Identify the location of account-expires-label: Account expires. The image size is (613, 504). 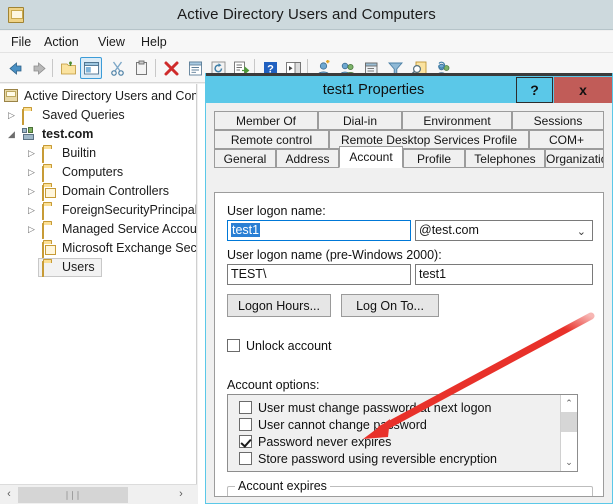
(282, 486).